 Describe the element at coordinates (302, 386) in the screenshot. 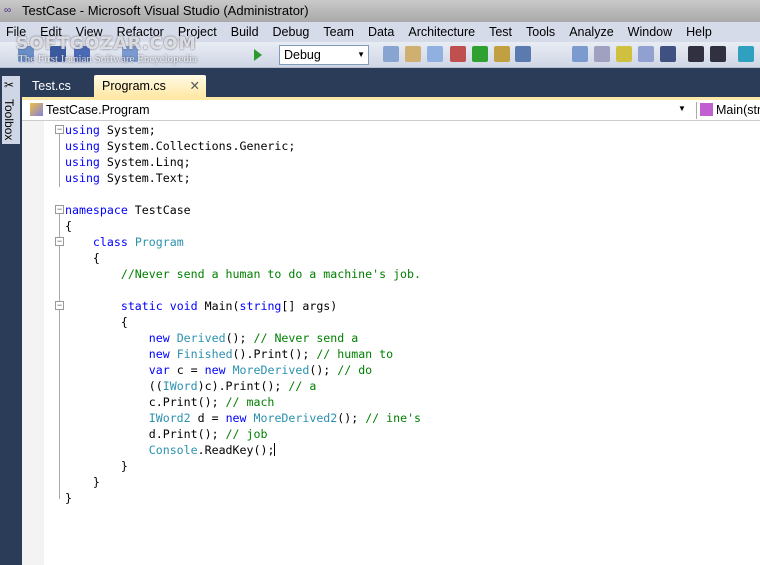

I see `code-token: // a` at that location.